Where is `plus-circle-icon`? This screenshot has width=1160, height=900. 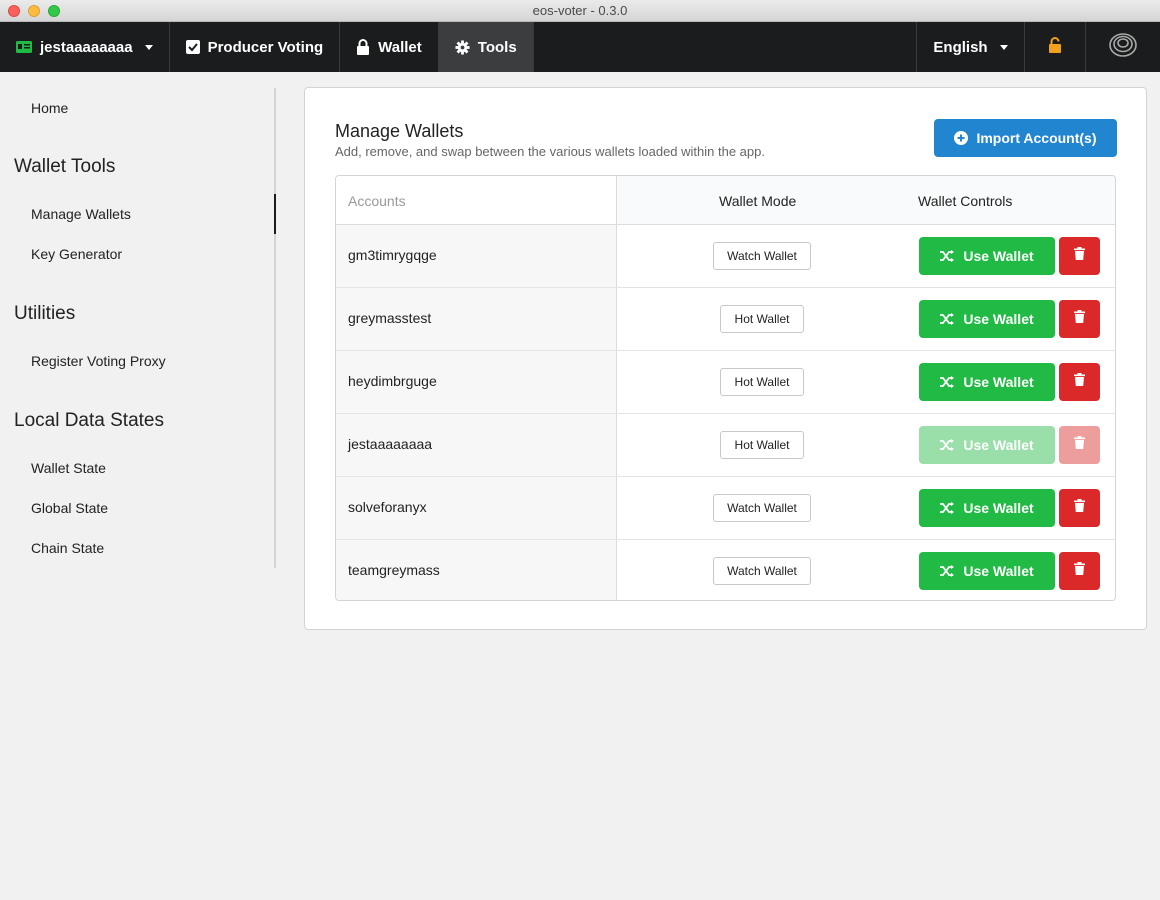
plus-circle-icon is located at coordinates (961, 138).